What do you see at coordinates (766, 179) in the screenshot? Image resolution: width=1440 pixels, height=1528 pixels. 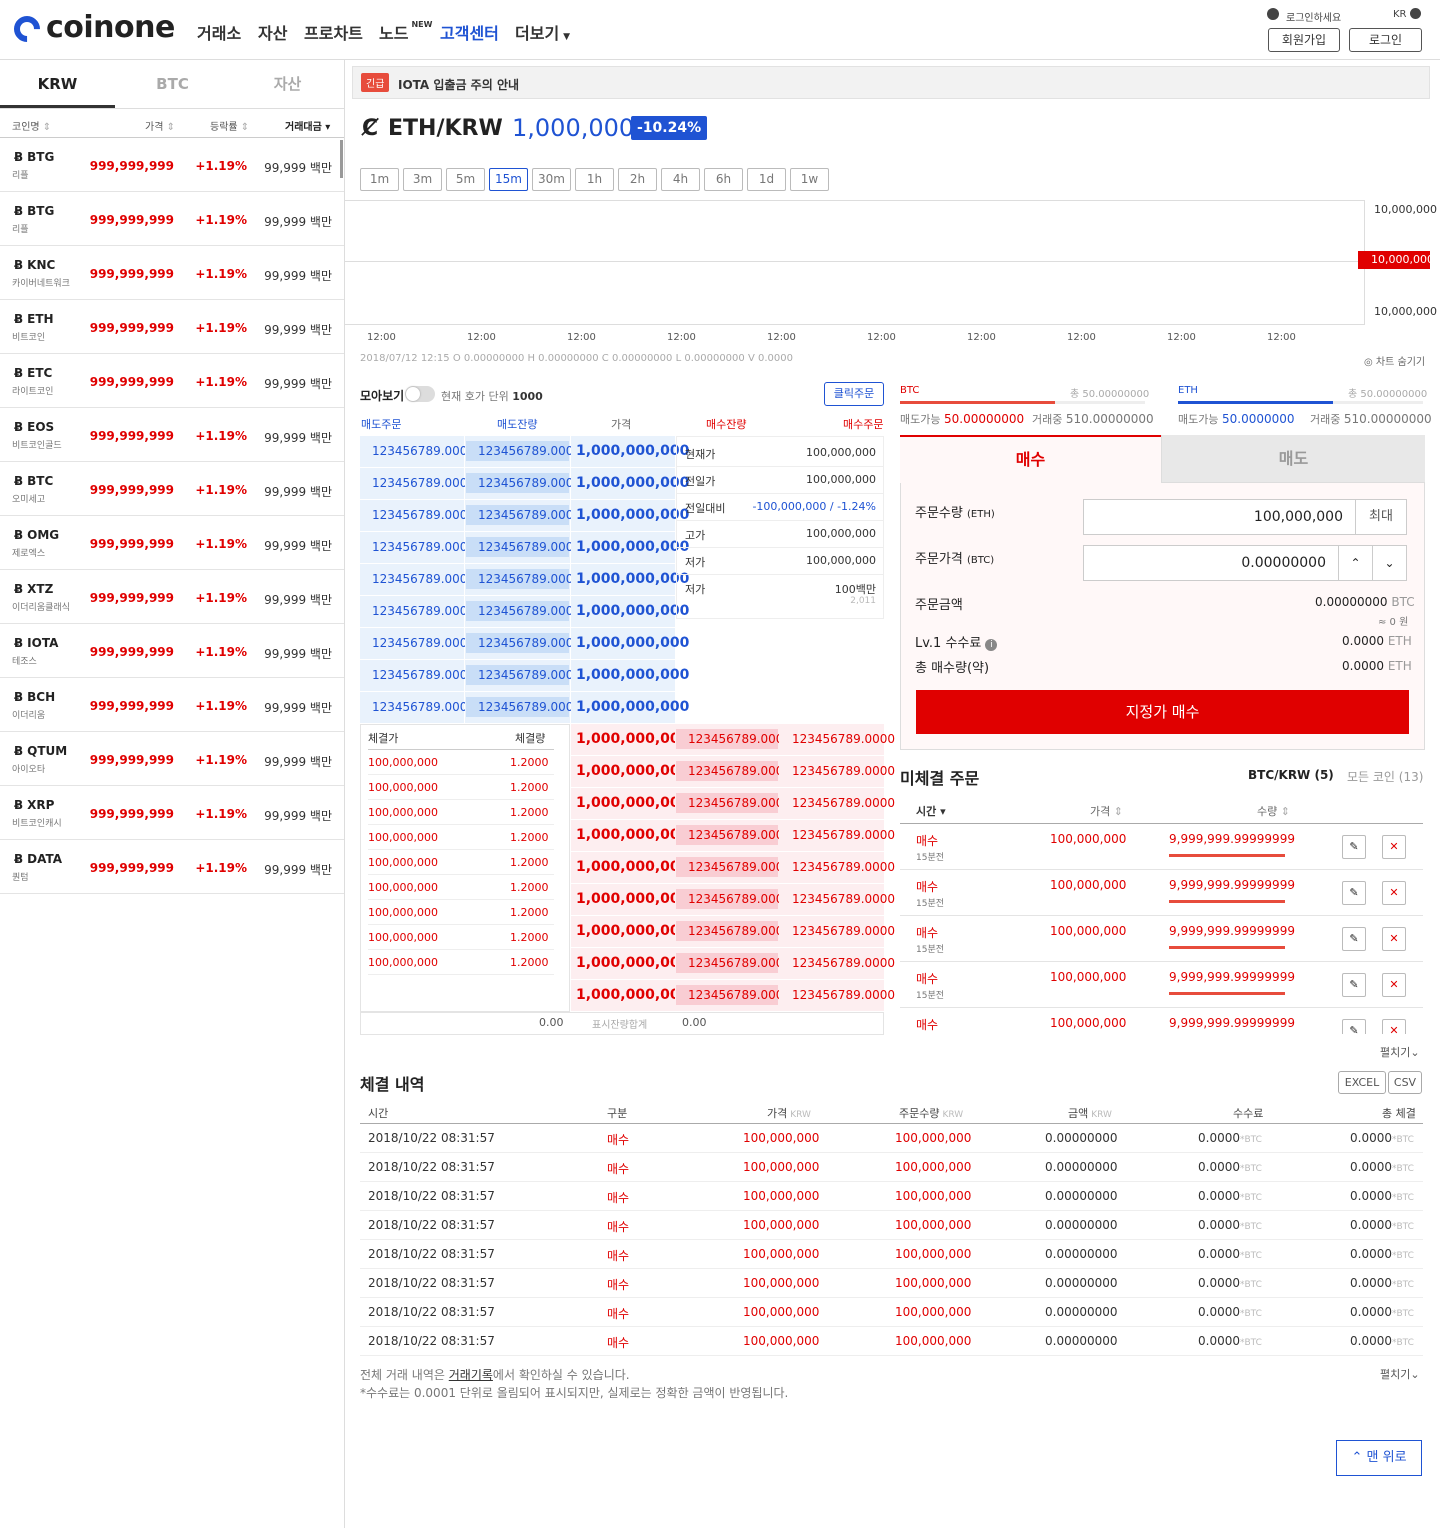 I see `timeframe-1d: 1d` at bounding box center [766, 179].